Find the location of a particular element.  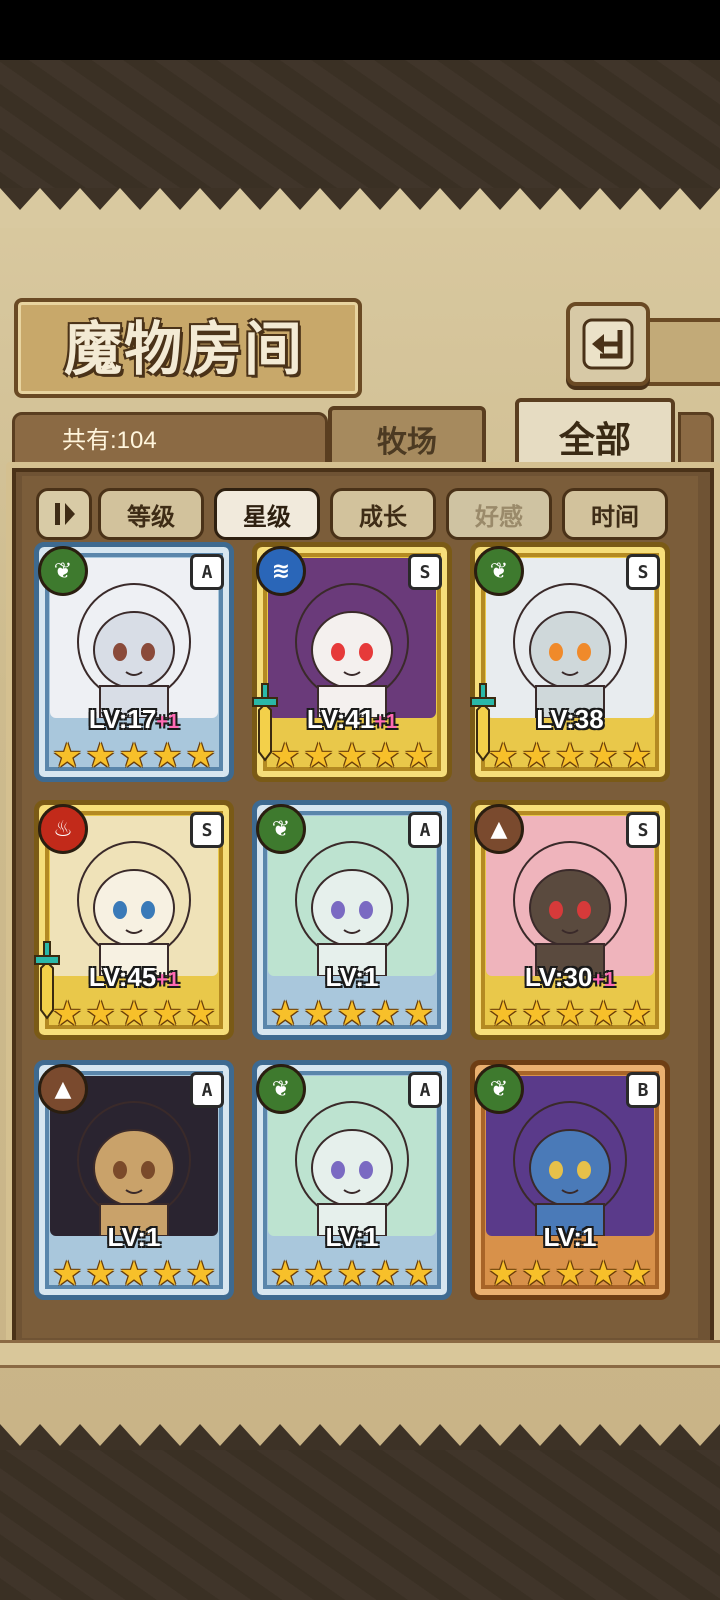

page-title: 魔物房间 is located at coordinates (183, 349).